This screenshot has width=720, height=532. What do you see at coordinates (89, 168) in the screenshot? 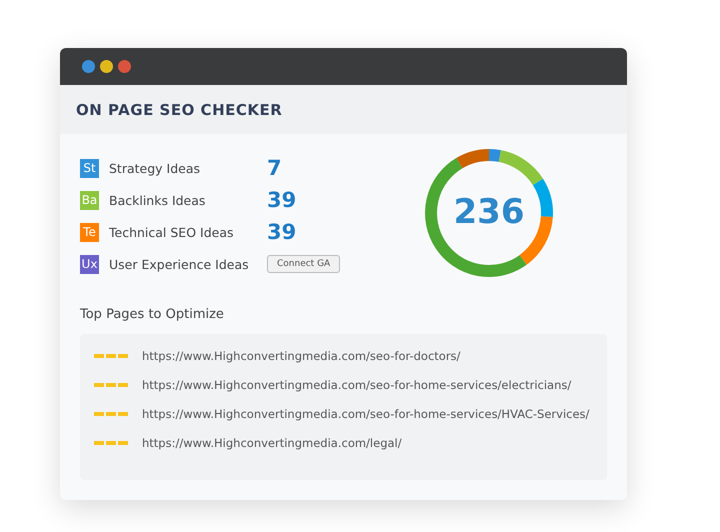
I see `category-badge: St` at bounding box center [89, 168].